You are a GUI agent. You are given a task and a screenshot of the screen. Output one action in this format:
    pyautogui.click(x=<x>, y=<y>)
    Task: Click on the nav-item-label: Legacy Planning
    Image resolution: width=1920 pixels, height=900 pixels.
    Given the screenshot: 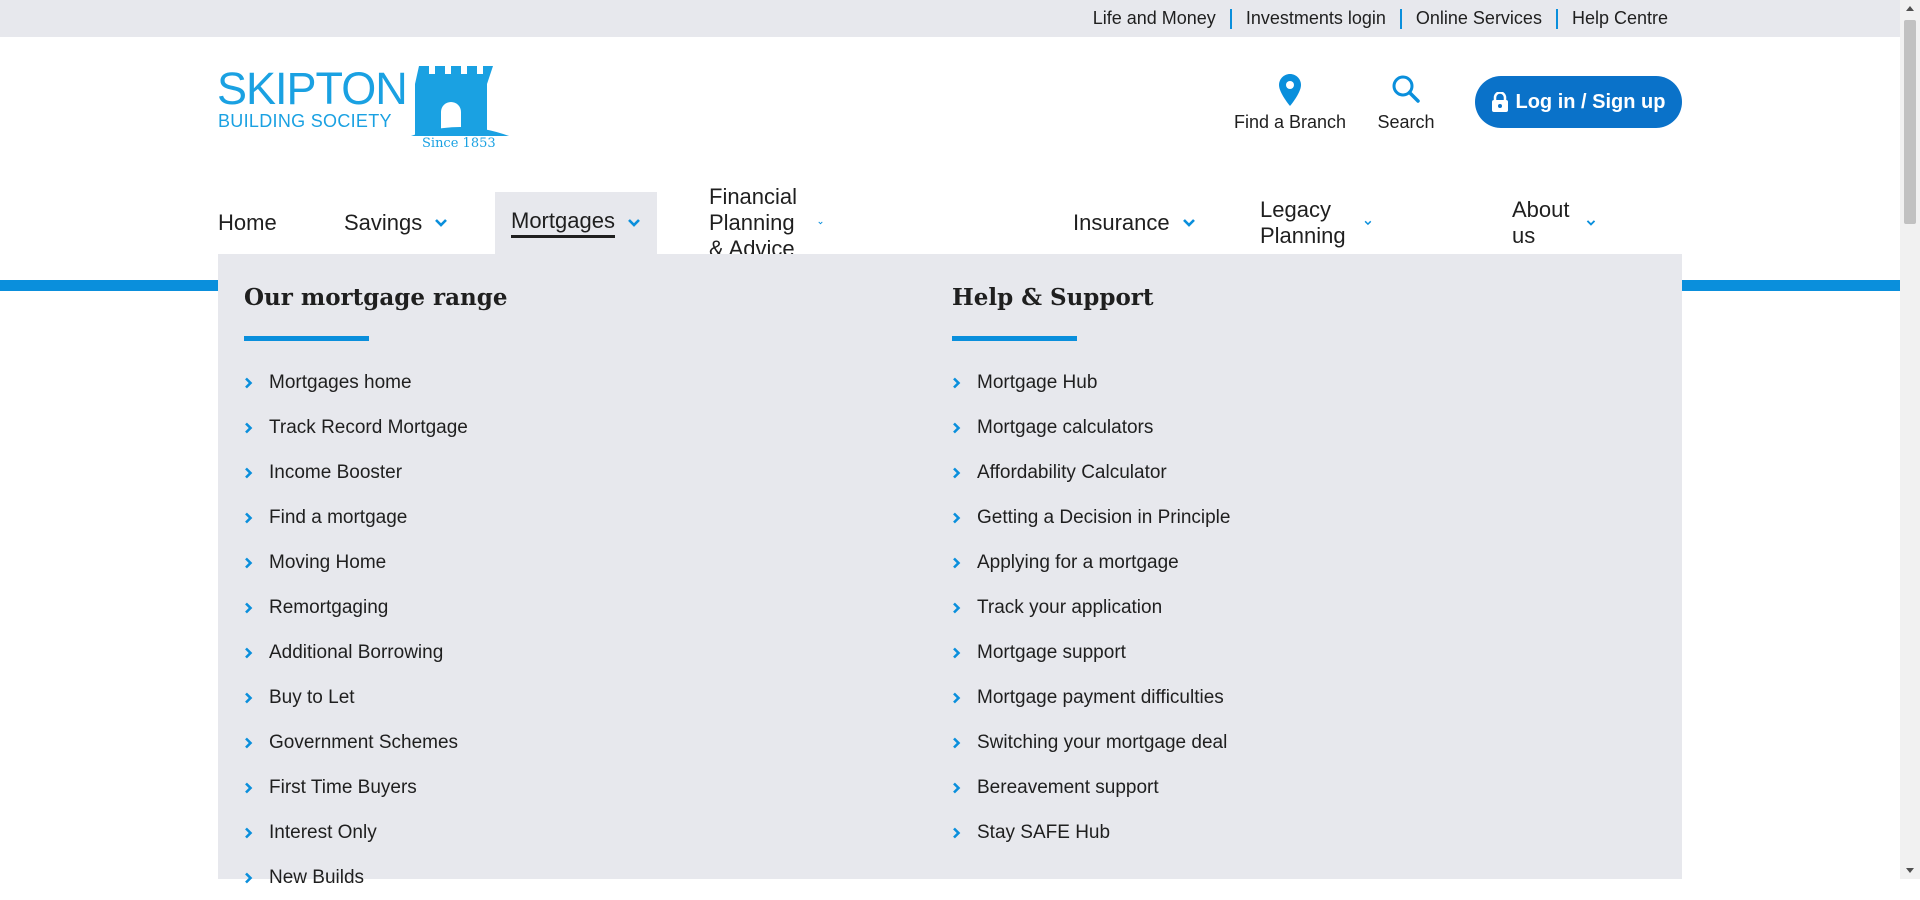 What is the action you would take?
    pyautogui.click(x=1303, y=222)
    